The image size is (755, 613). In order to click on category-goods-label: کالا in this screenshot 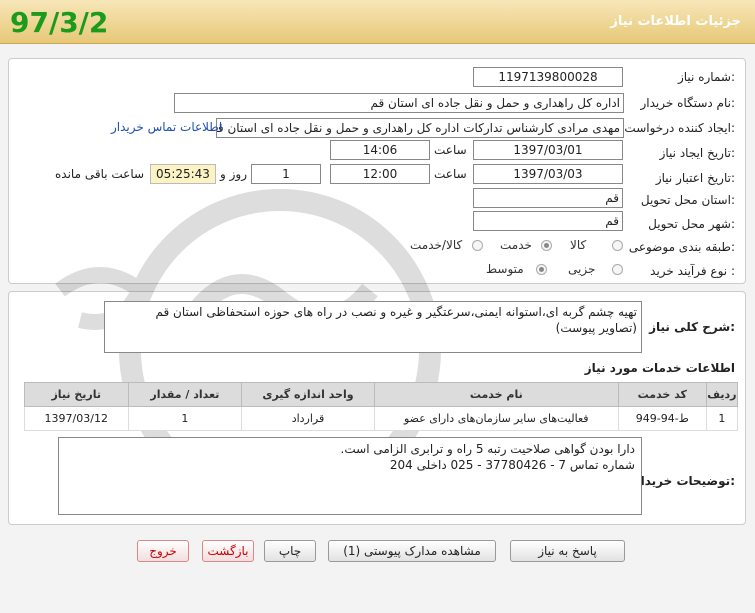, I will do `click(578, 245)`.